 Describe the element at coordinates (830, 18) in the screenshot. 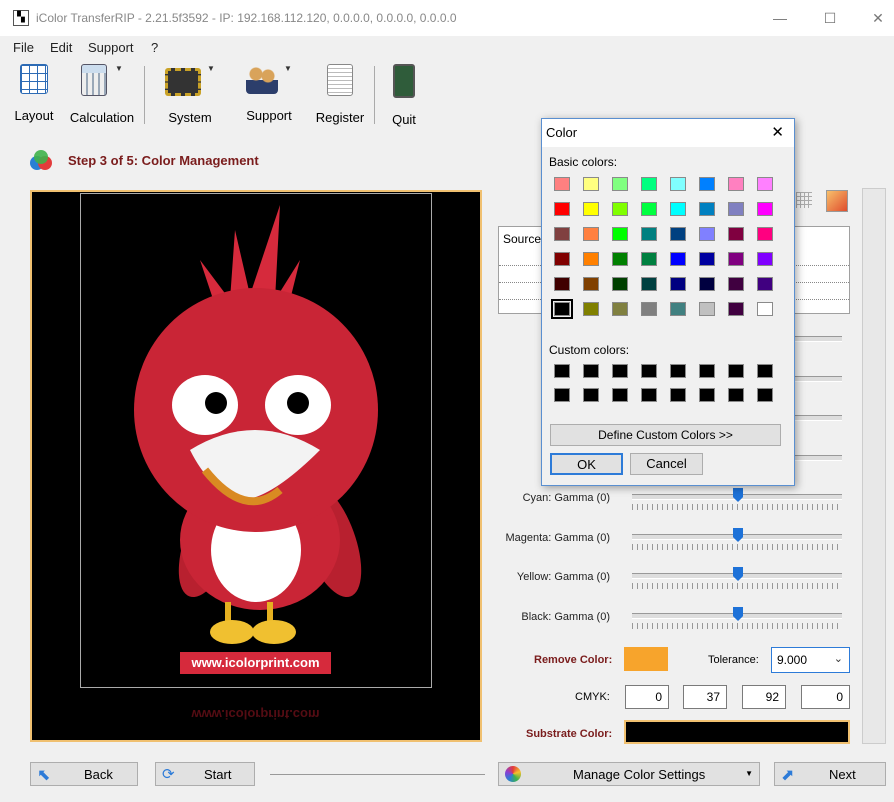

I see `maximize-button: ☐` at that location.